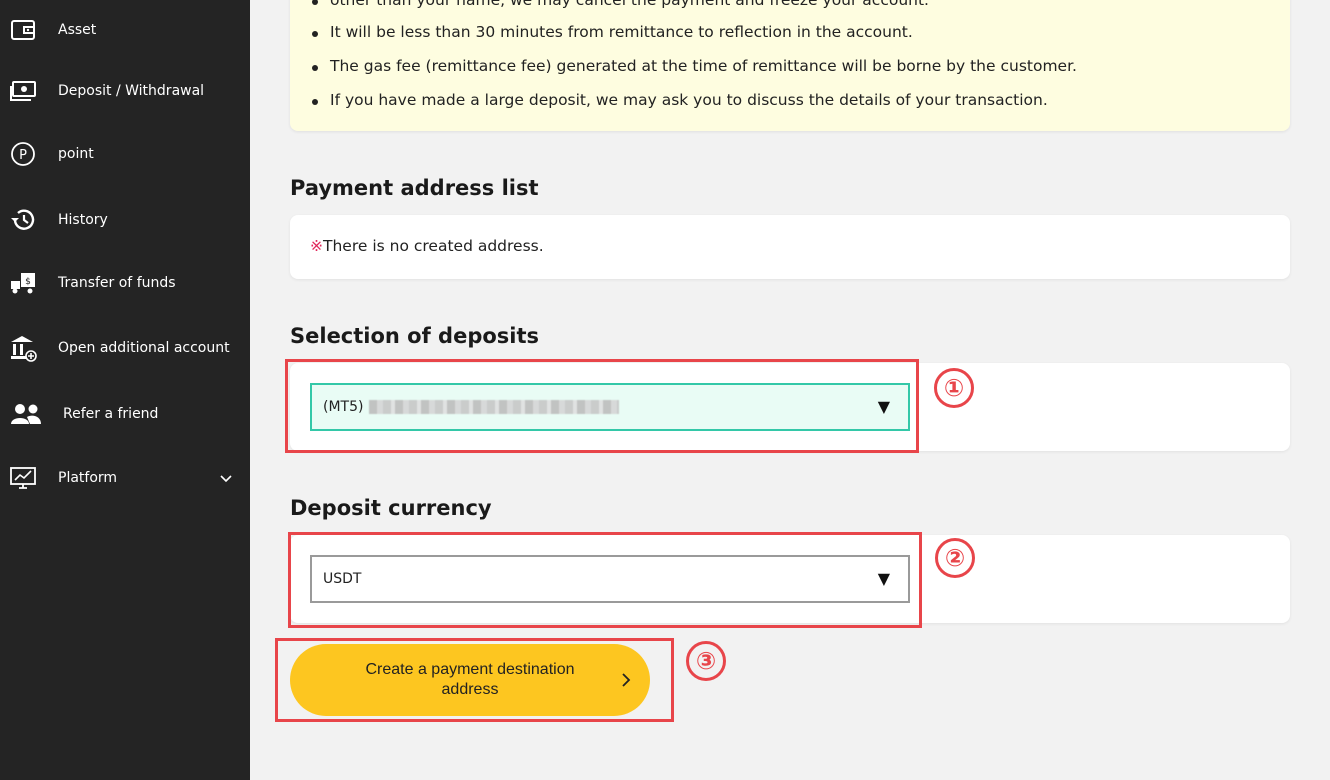  I want to click on create-payment-address-button: Create a payment destination address, so click(470, 680).